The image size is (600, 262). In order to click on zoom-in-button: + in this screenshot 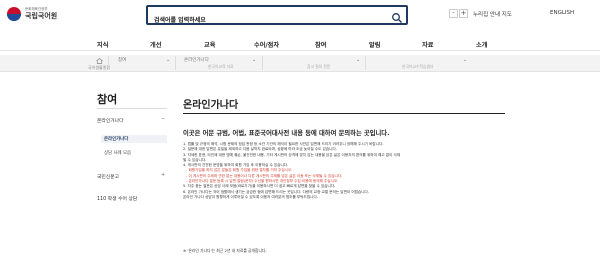, I will do `click(463, 13)`.